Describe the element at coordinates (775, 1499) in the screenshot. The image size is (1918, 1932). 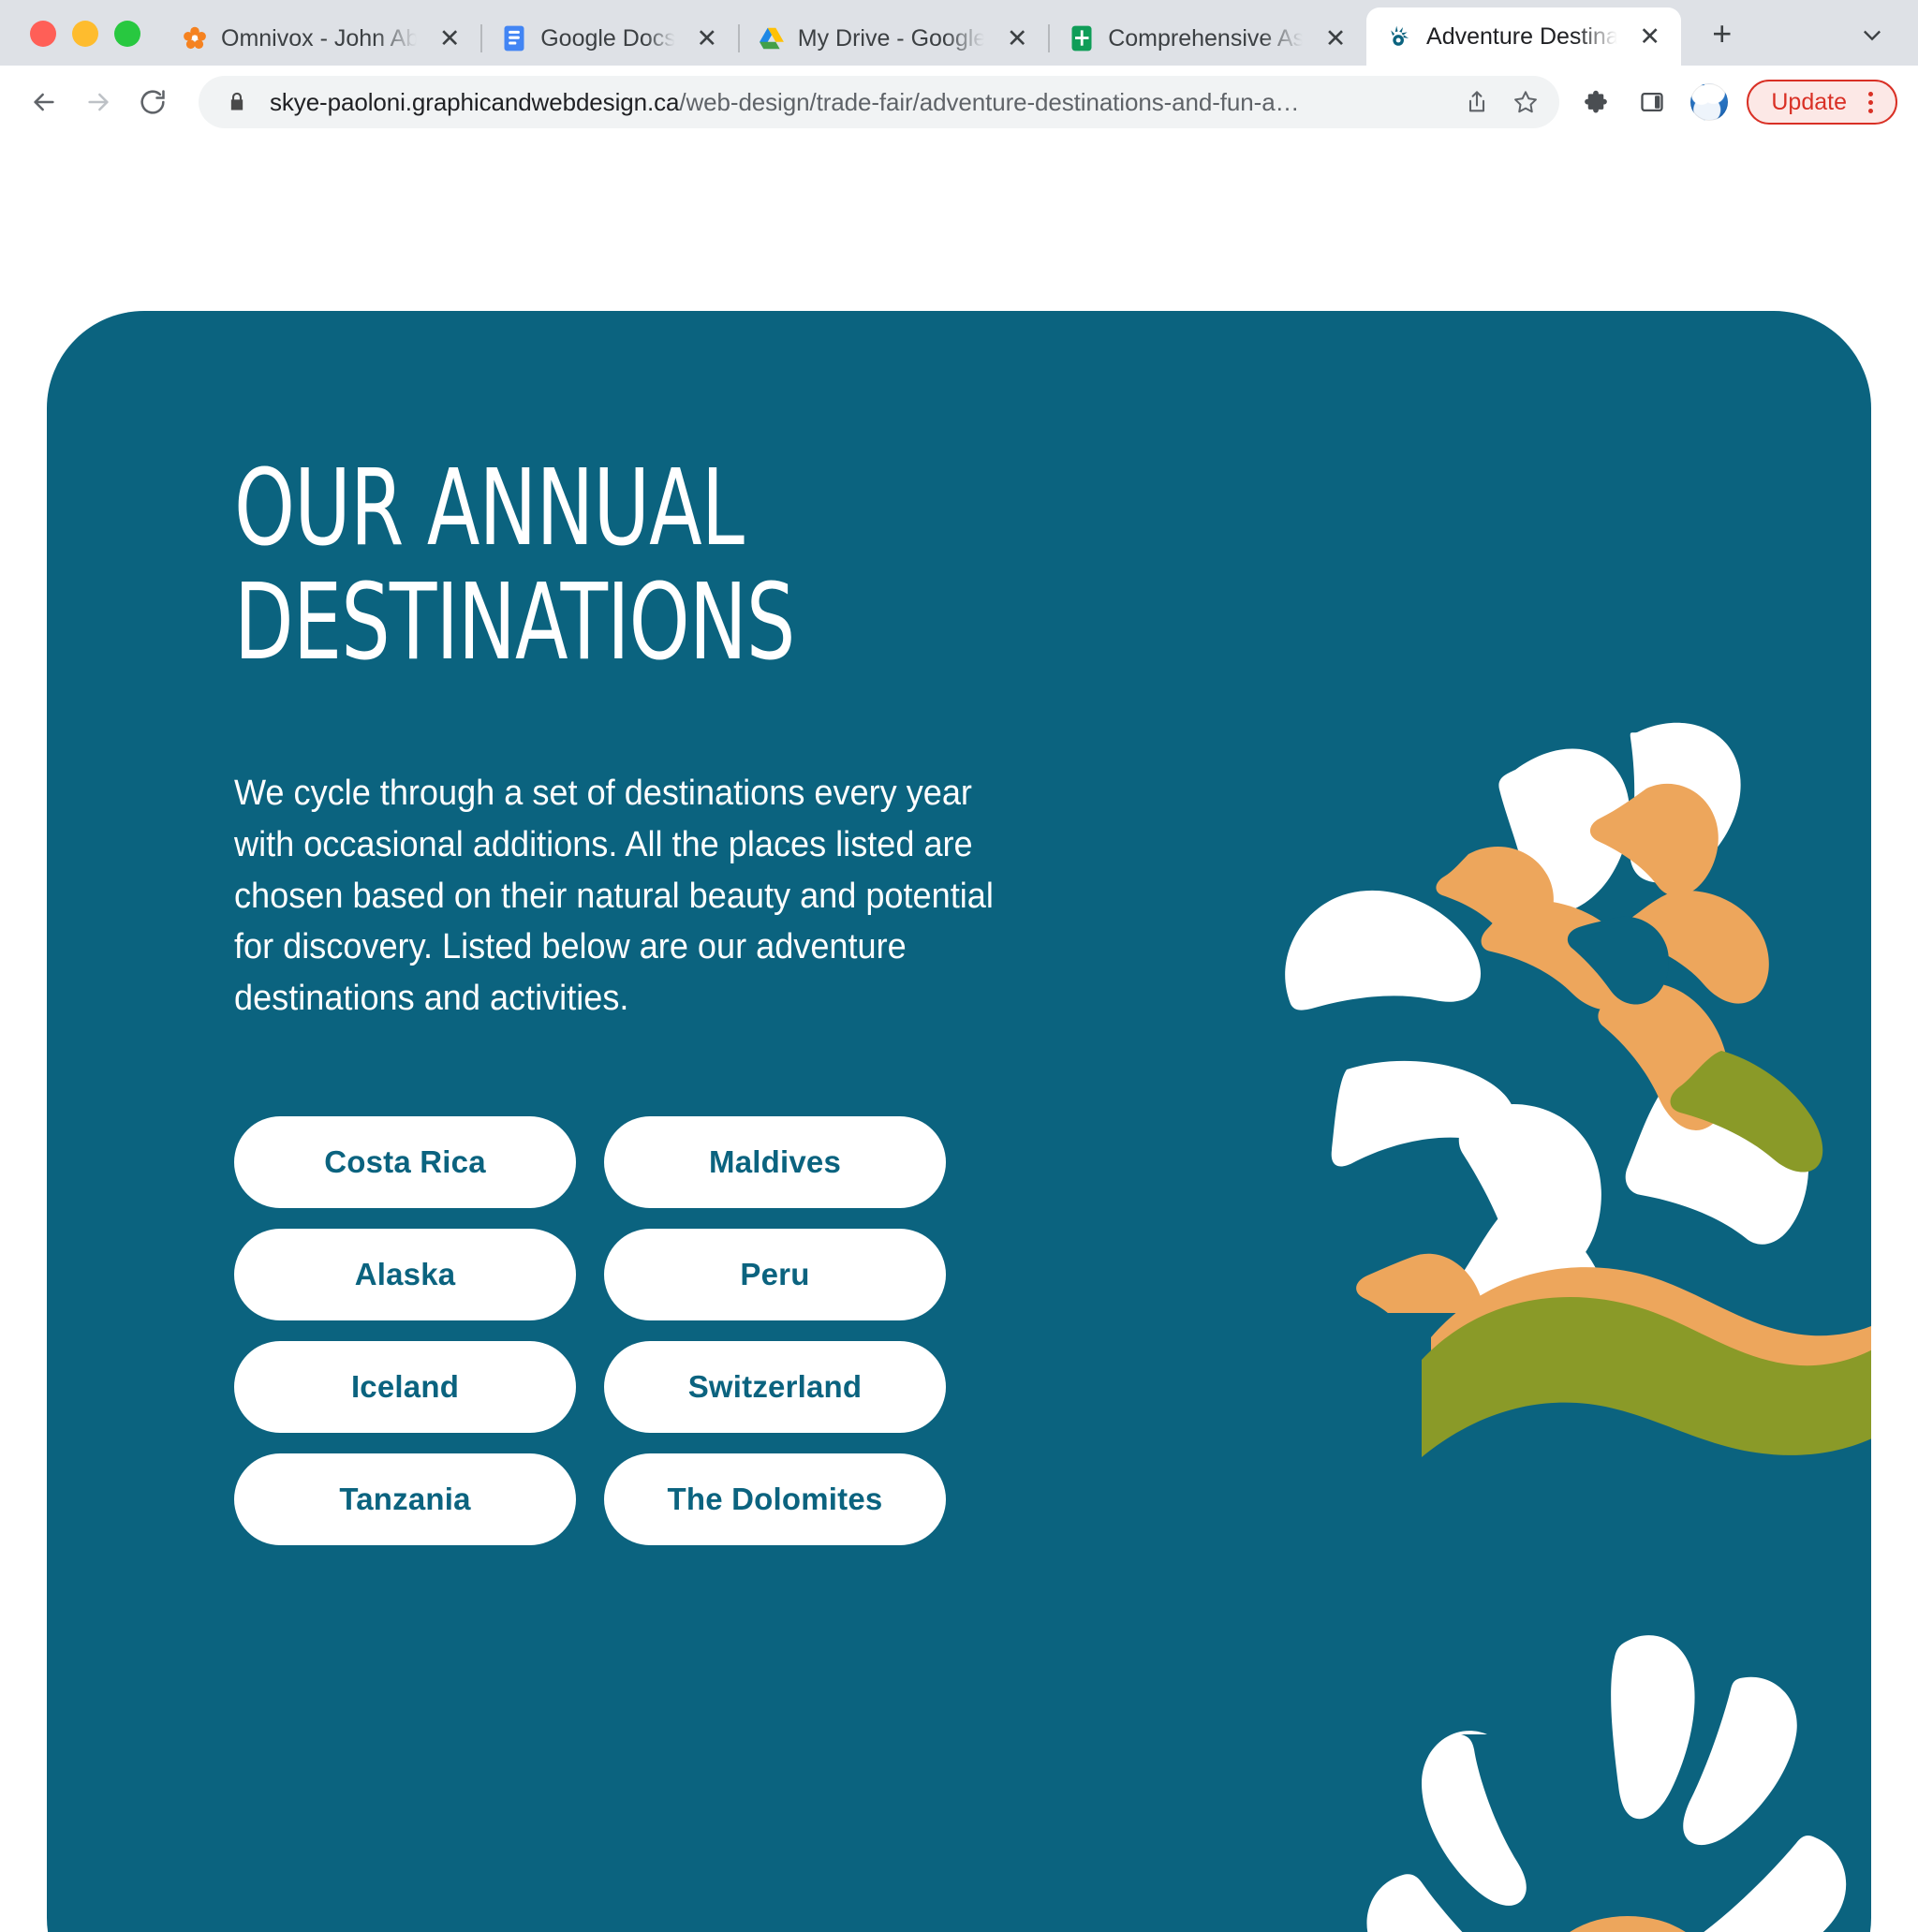
I see `destination-button-the-dolomites: The Dolomites` at that location.